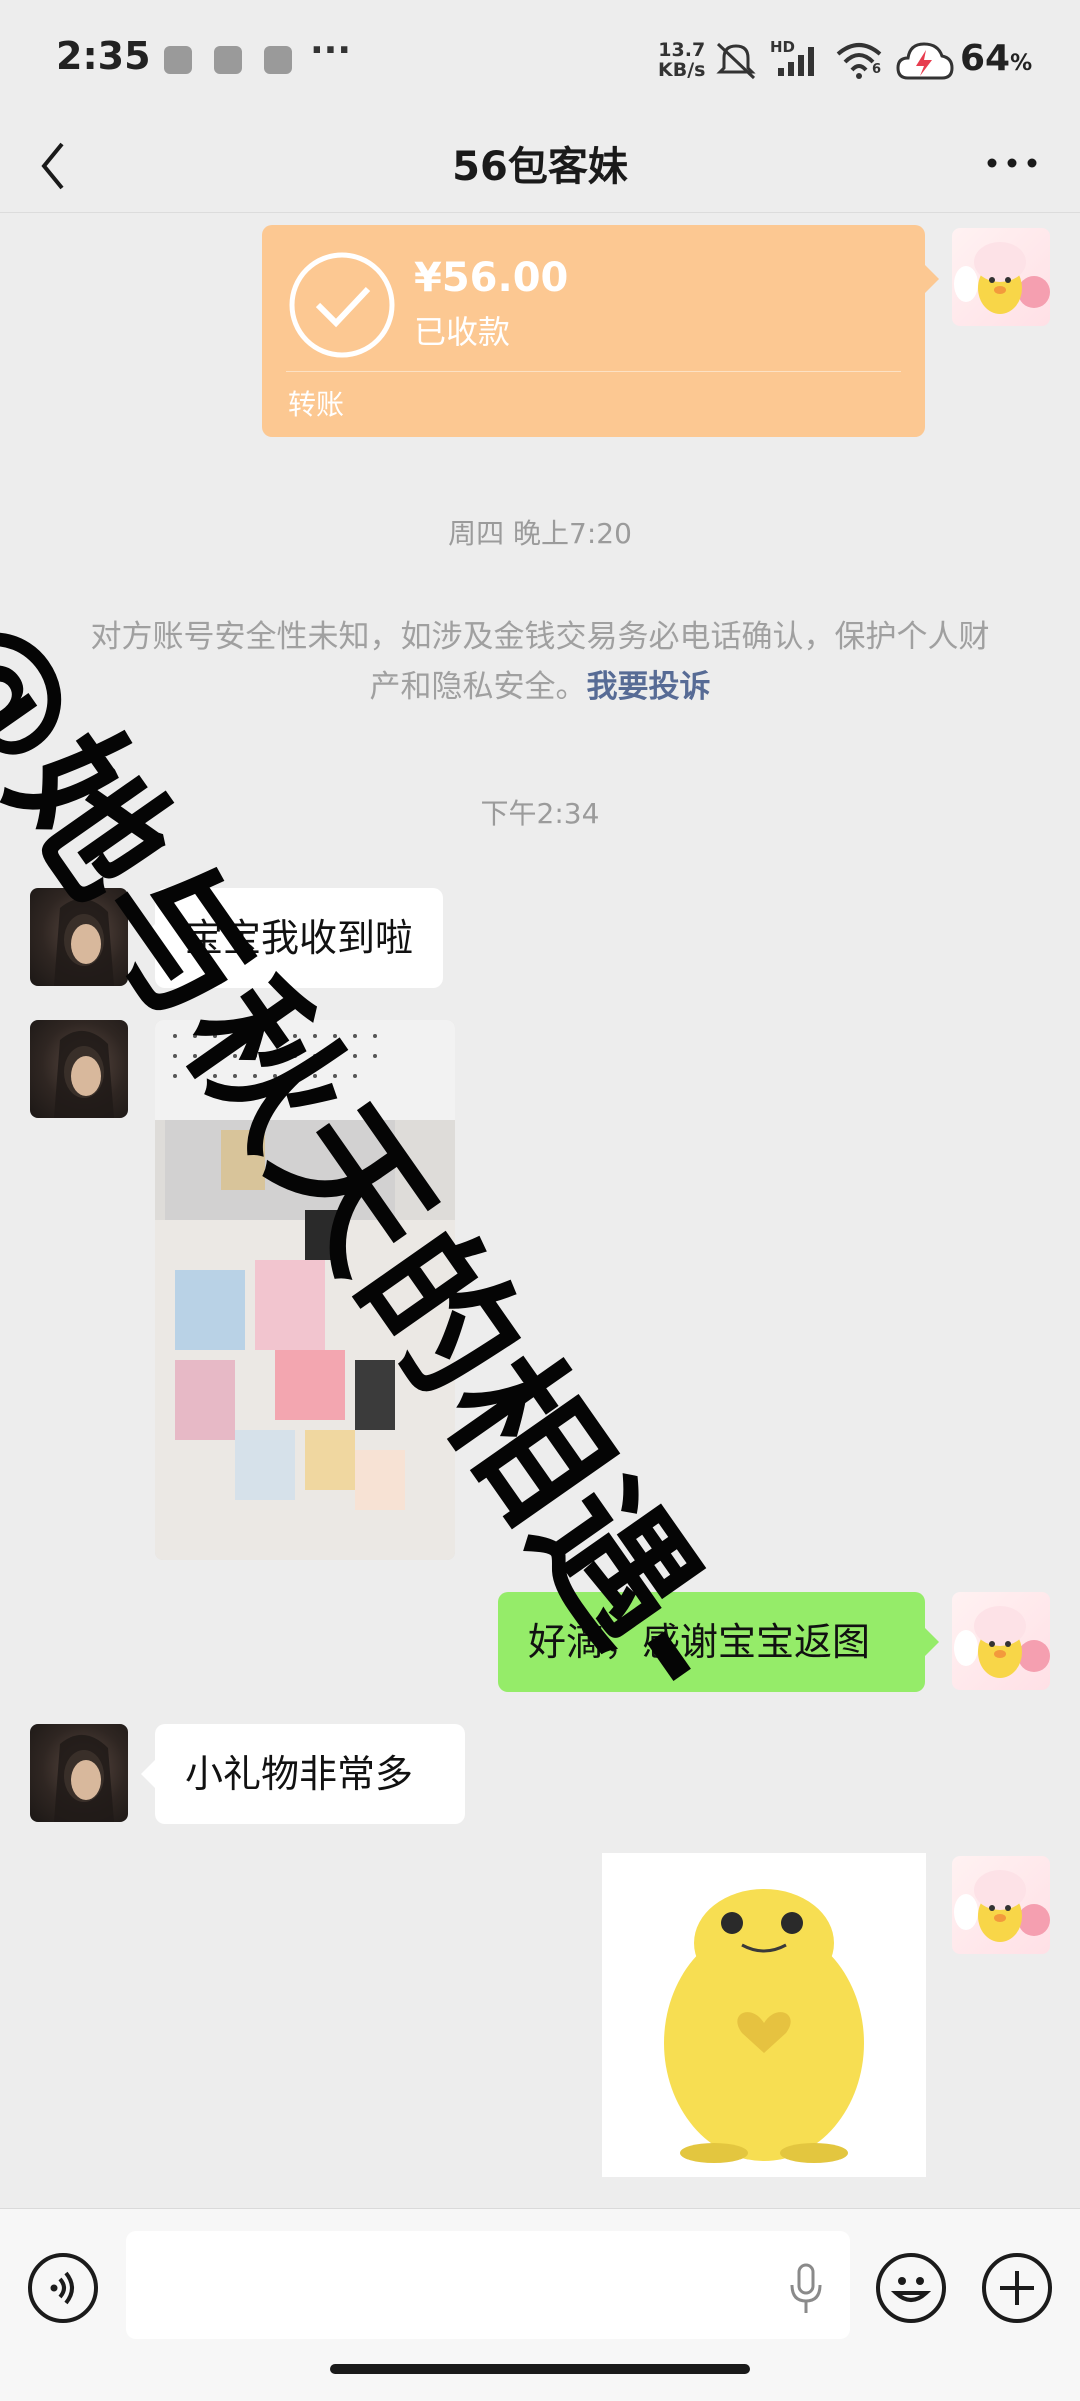 The height and width of the screenshot is (2401, 1080). Describe the element at coordinates (488, 2285) in the screenshot. I see `message-input` at that location.